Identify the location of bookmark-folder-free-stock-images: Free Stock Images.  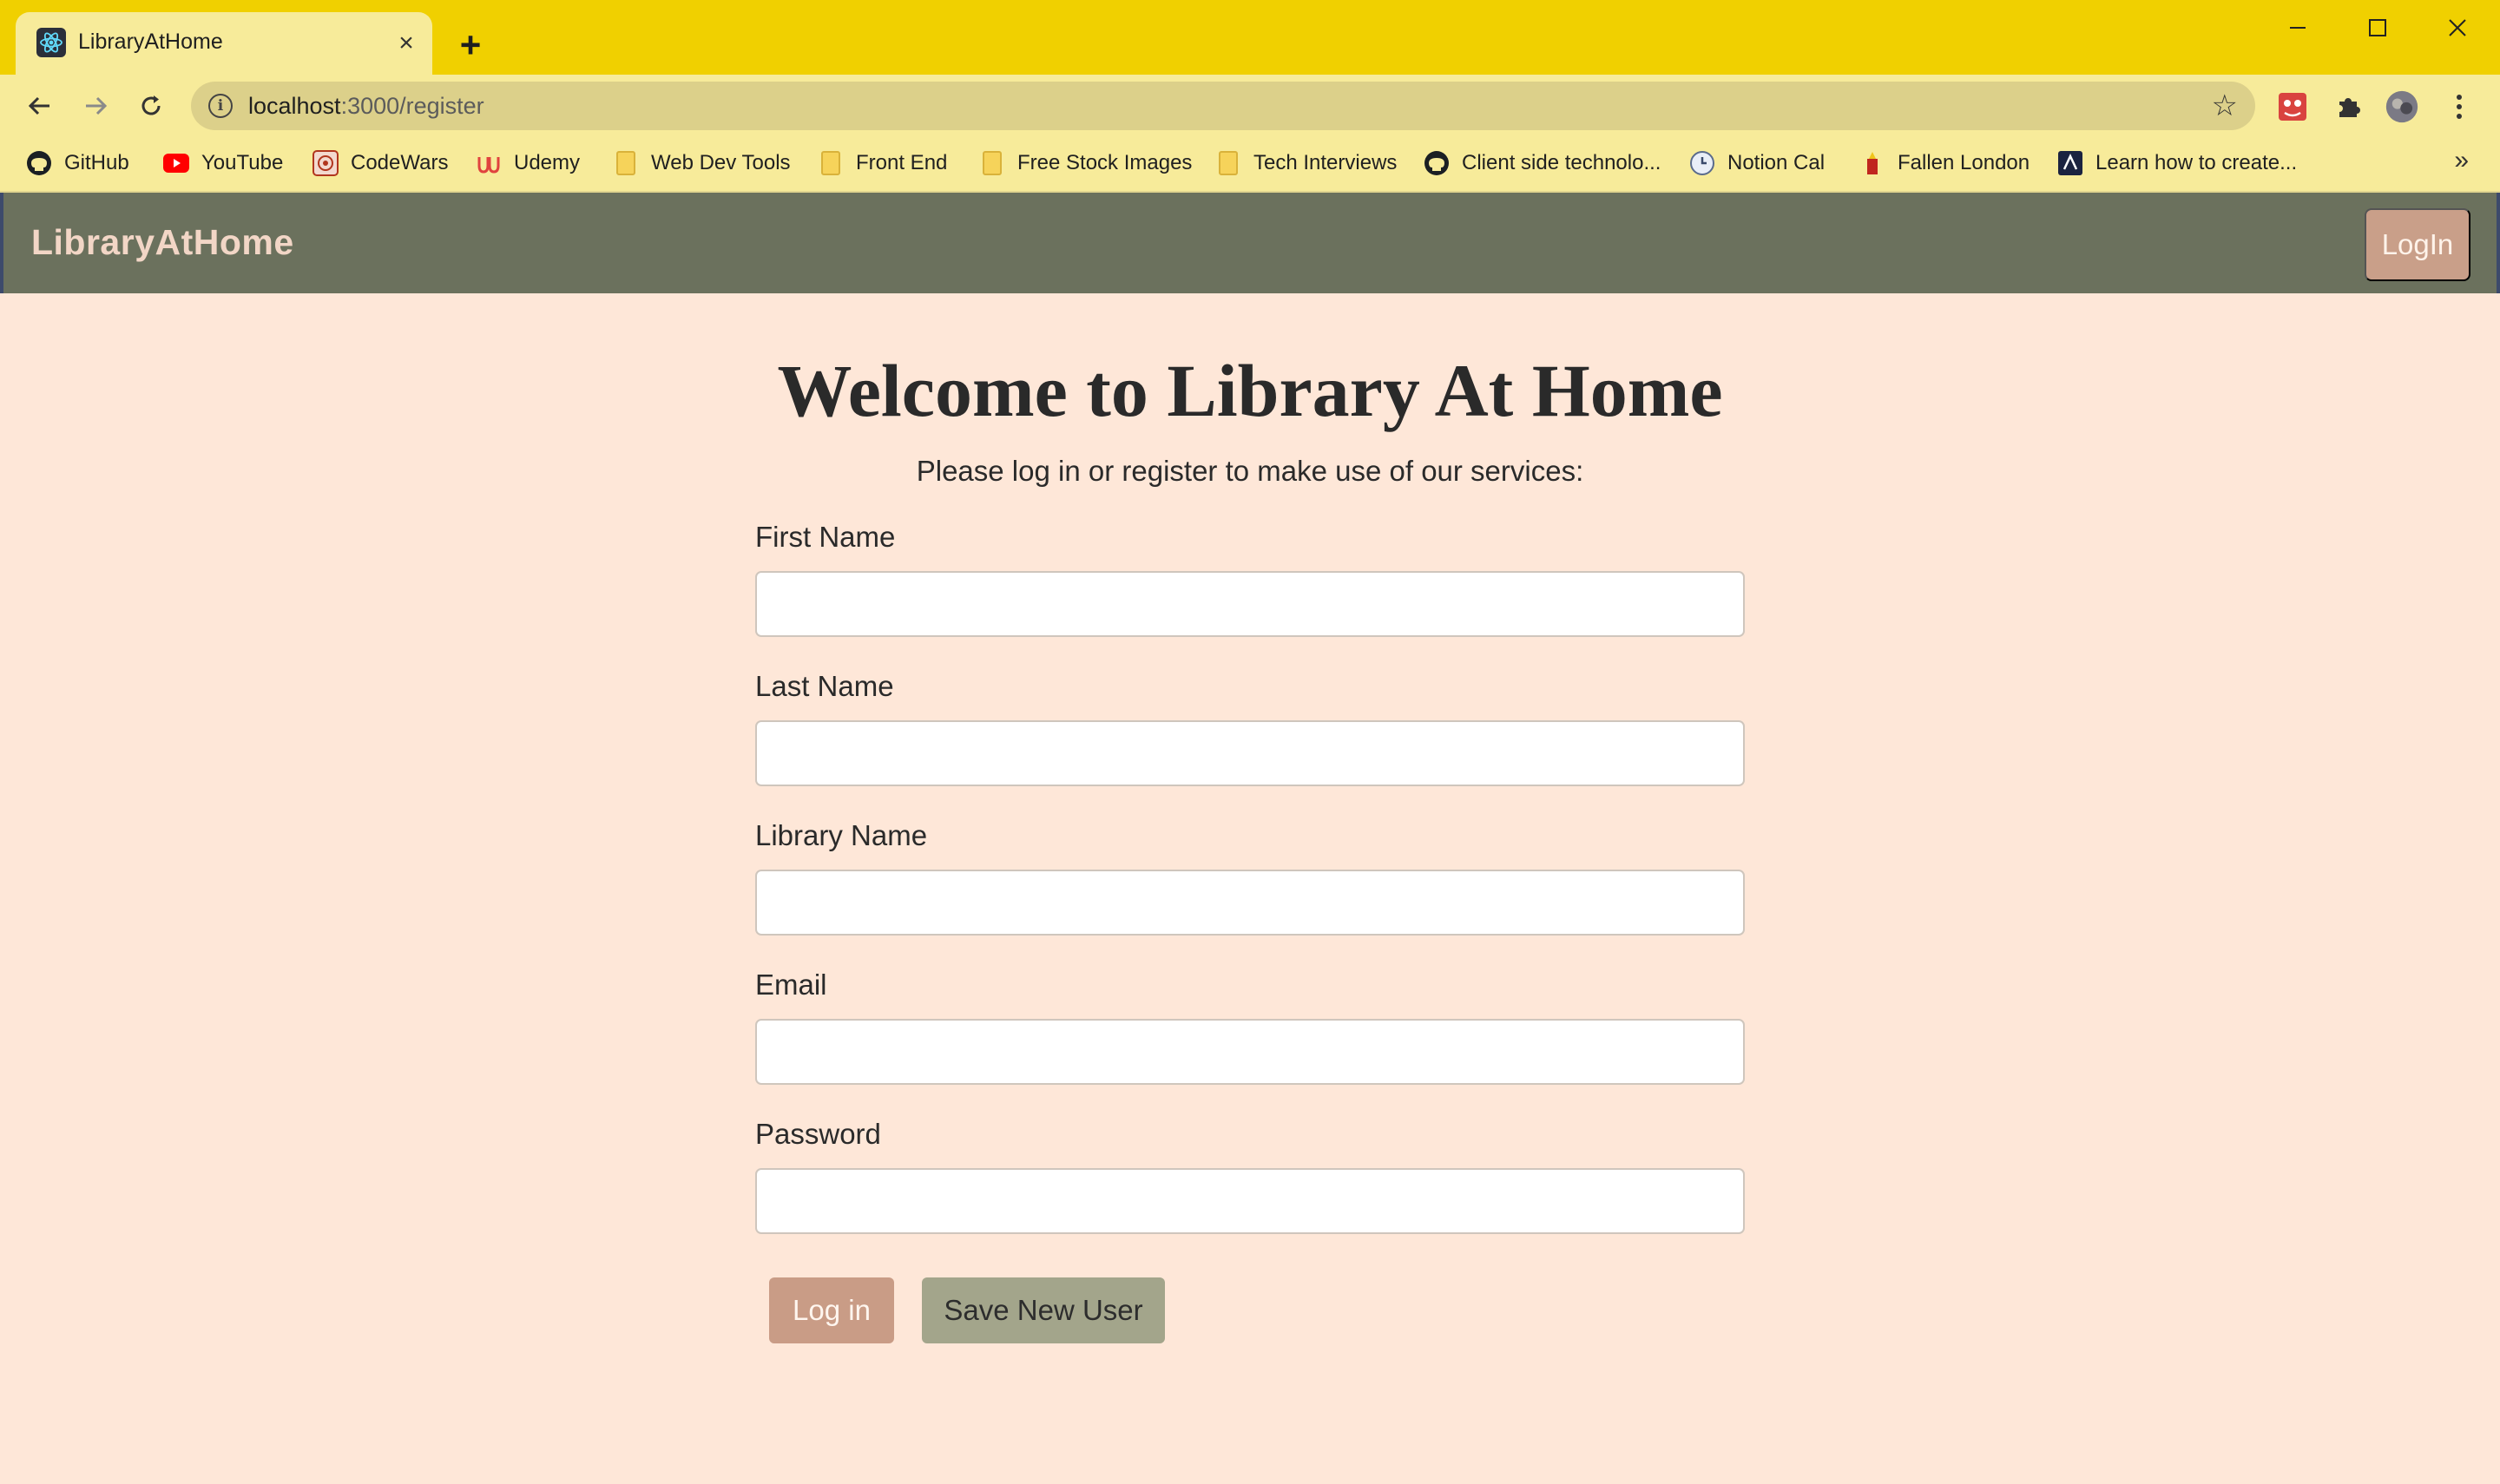
(1085, 164).